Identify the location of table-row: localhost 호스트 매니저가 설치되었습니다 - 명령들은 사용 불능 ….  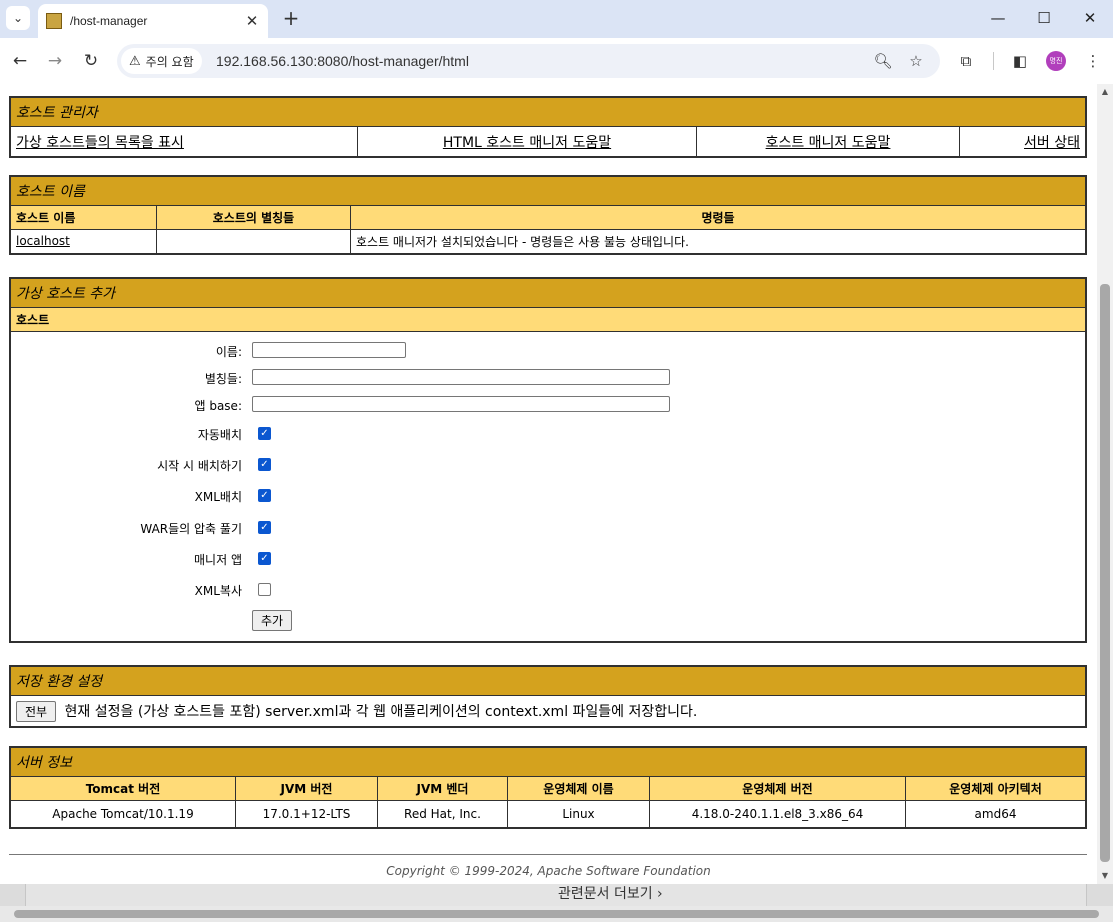
(548, 241).